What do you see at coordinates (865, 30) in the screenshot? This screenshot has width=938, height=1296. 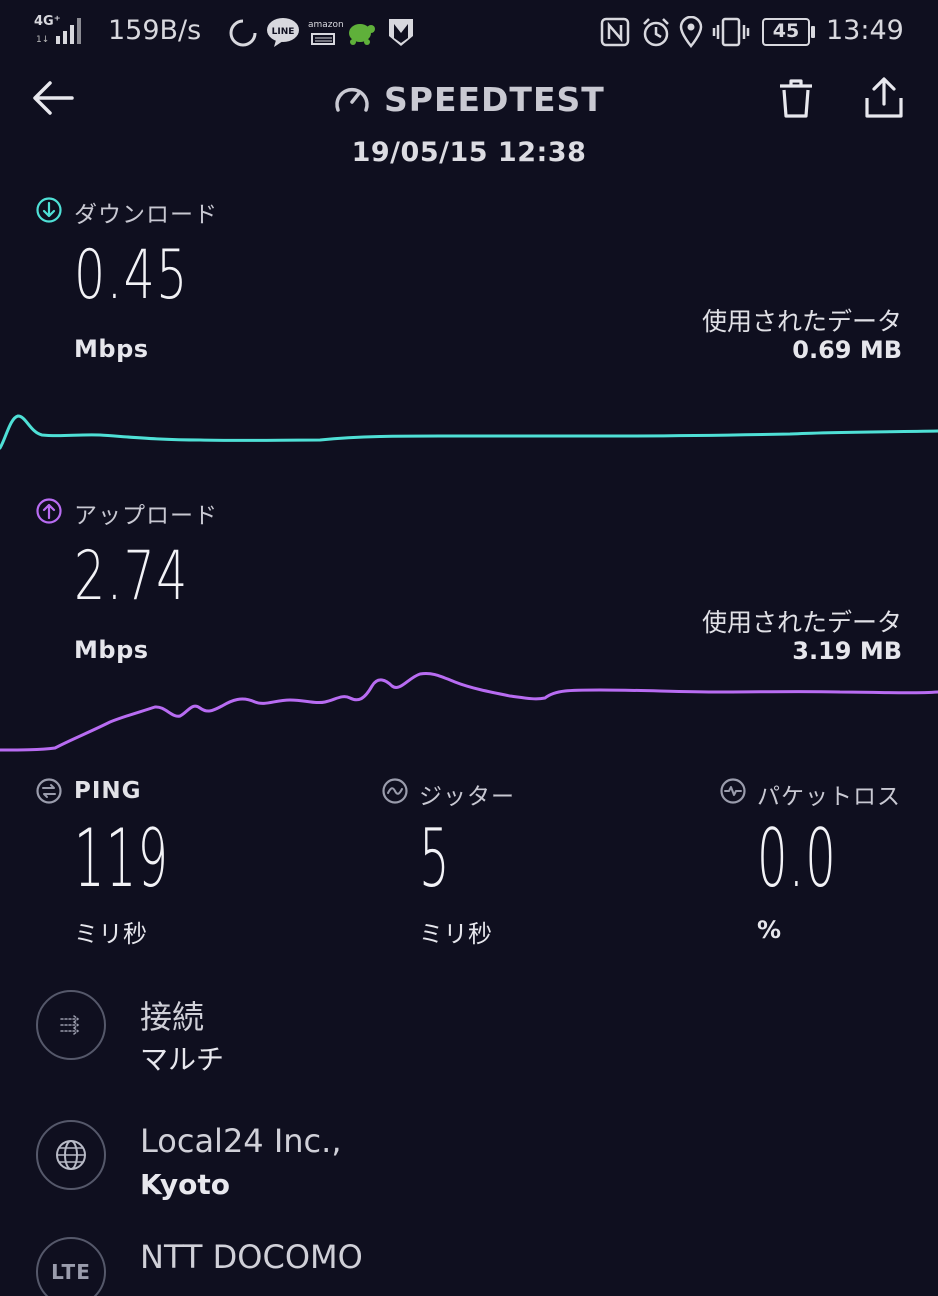 I see `clock: 13:49` at bounding box center [865, 30].